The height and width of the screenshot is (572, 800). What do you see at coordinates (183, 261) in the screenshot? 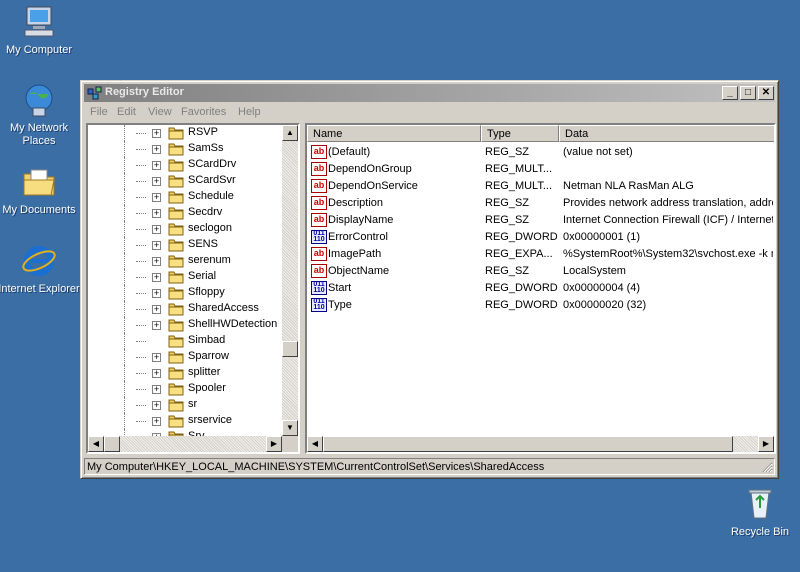
I see `tree-item: + serenum` at bounding box center [183, 261].